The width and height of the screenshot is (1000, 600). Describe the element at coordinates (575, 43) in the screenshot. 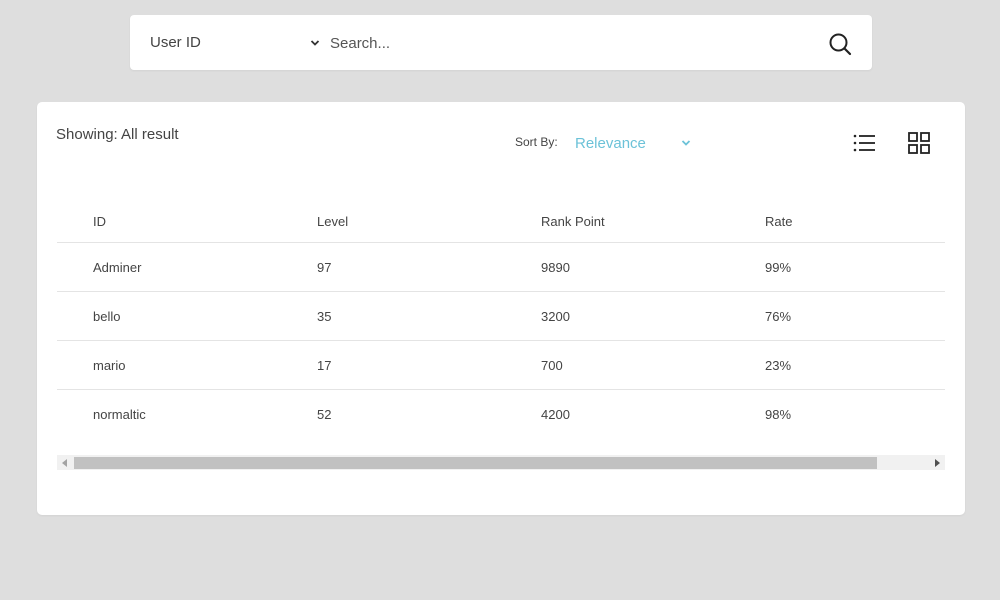

I see `search-input` at that location.